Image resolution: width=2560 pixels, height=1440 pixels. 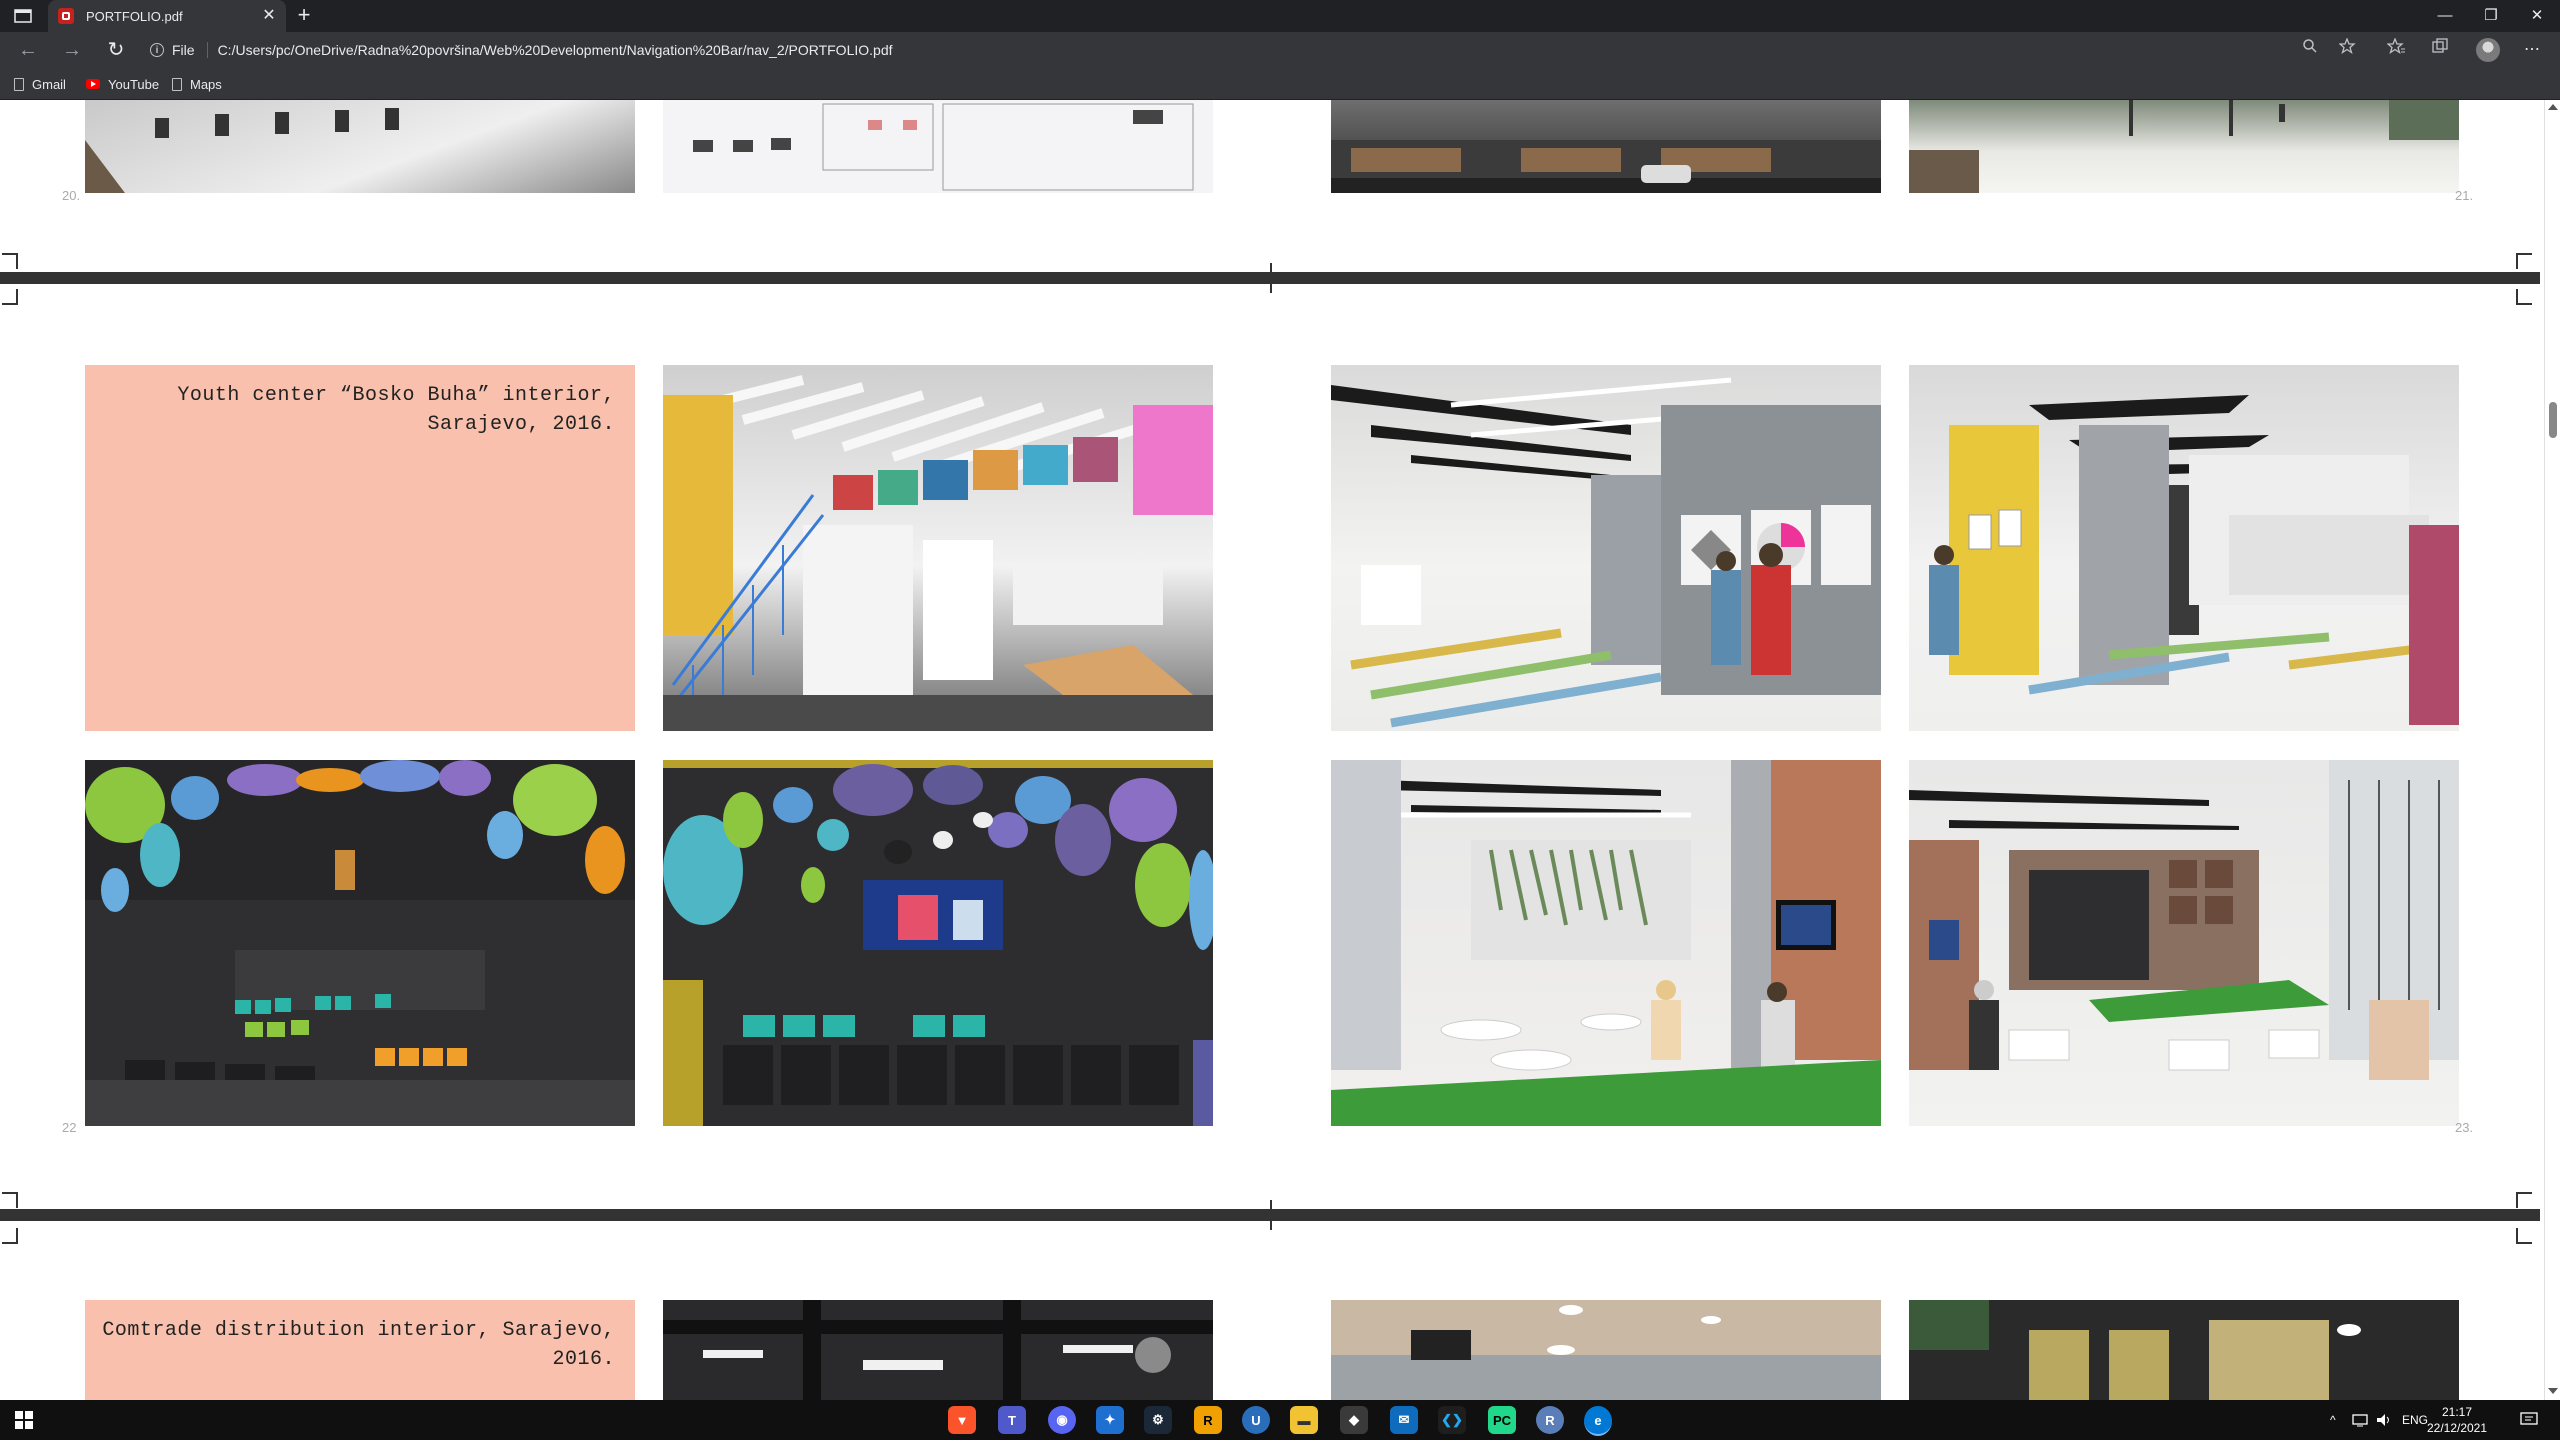 What do you see at coordinates (1012, 1420) in the screenshot?
I see `teams-icon: T` at bounding box center [1012, 1420].